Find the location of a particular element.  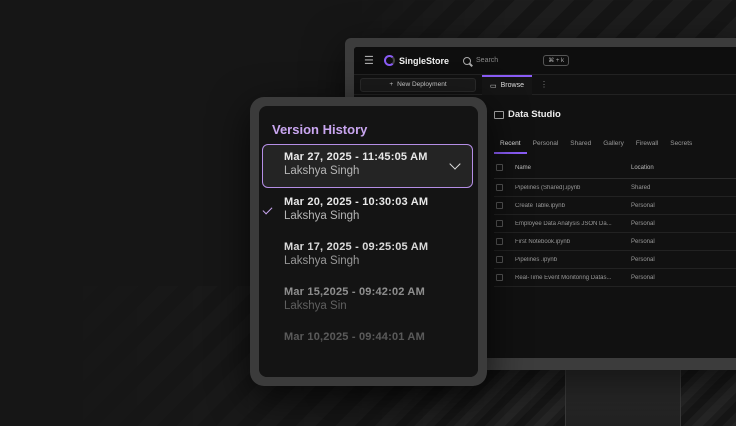

monitor-stand is located at coordinates (623, 398).